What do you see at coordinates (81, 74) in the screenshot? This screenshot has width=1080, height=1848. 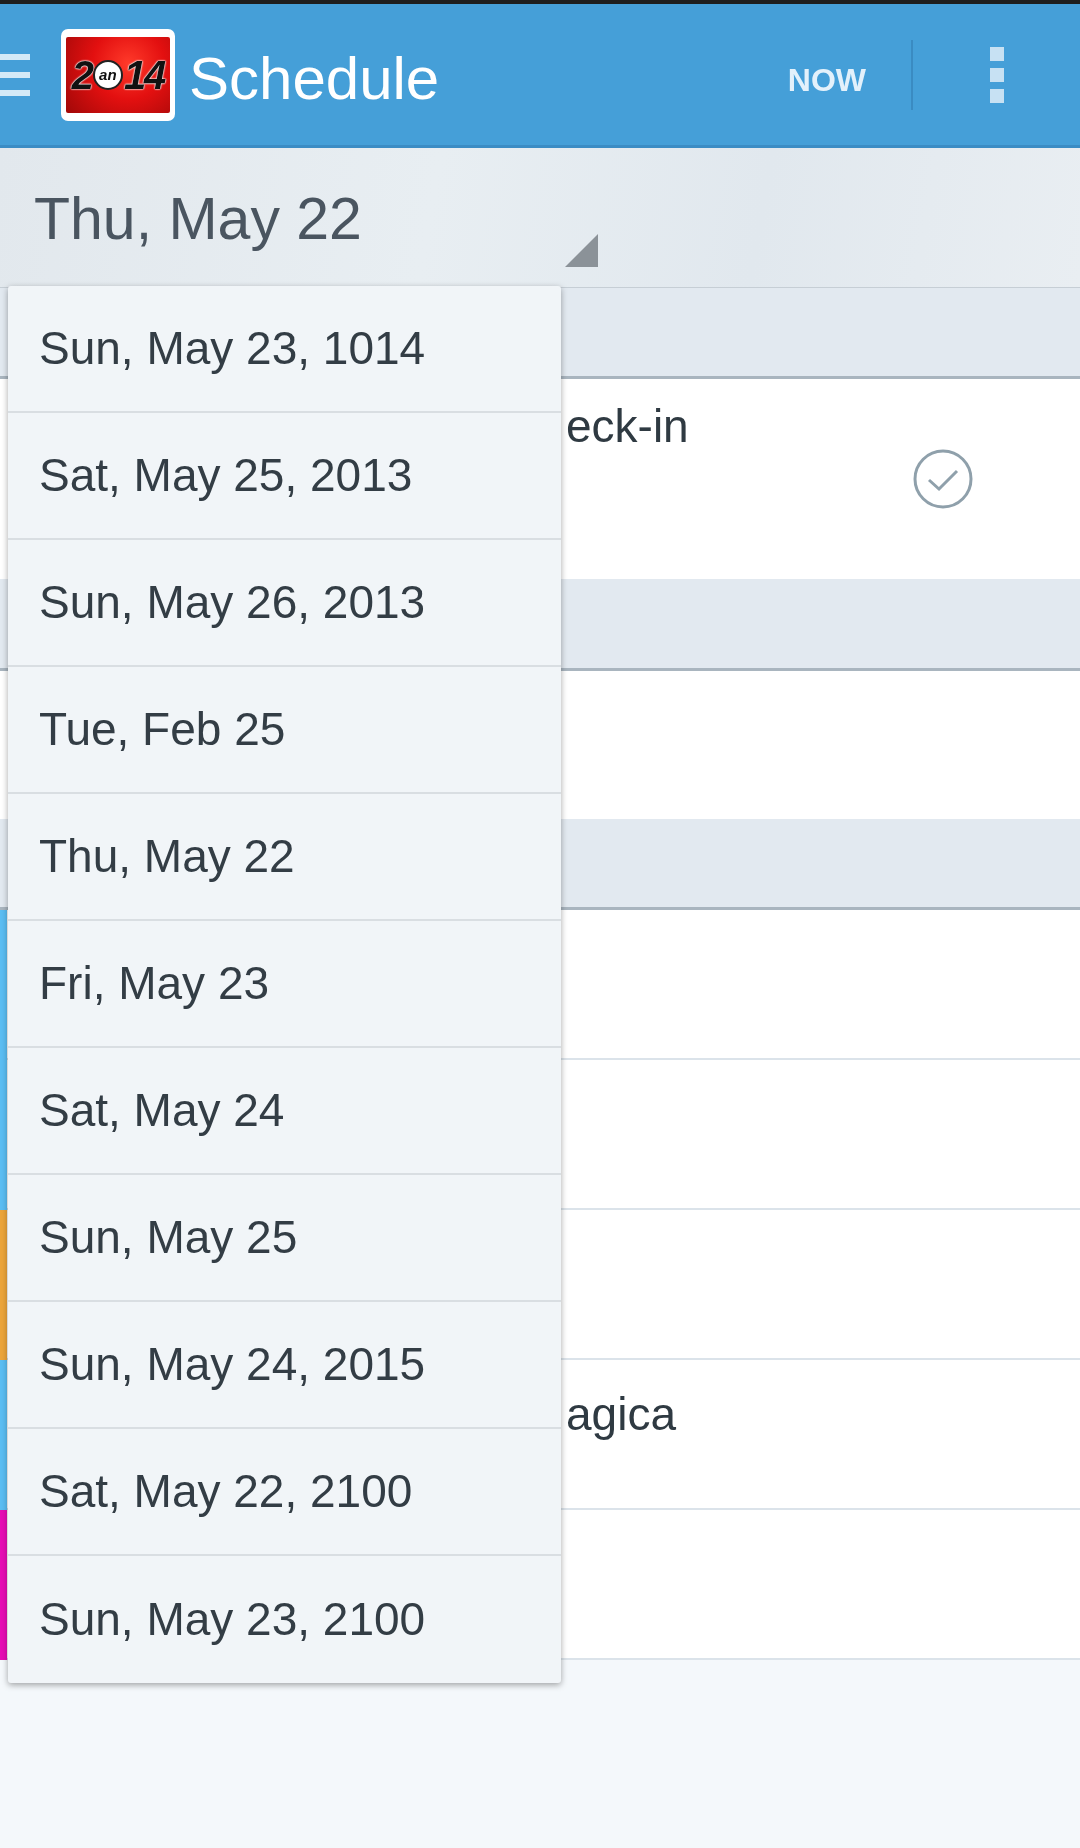 I see `logo-text: 2` at bounding box center [81, 74].